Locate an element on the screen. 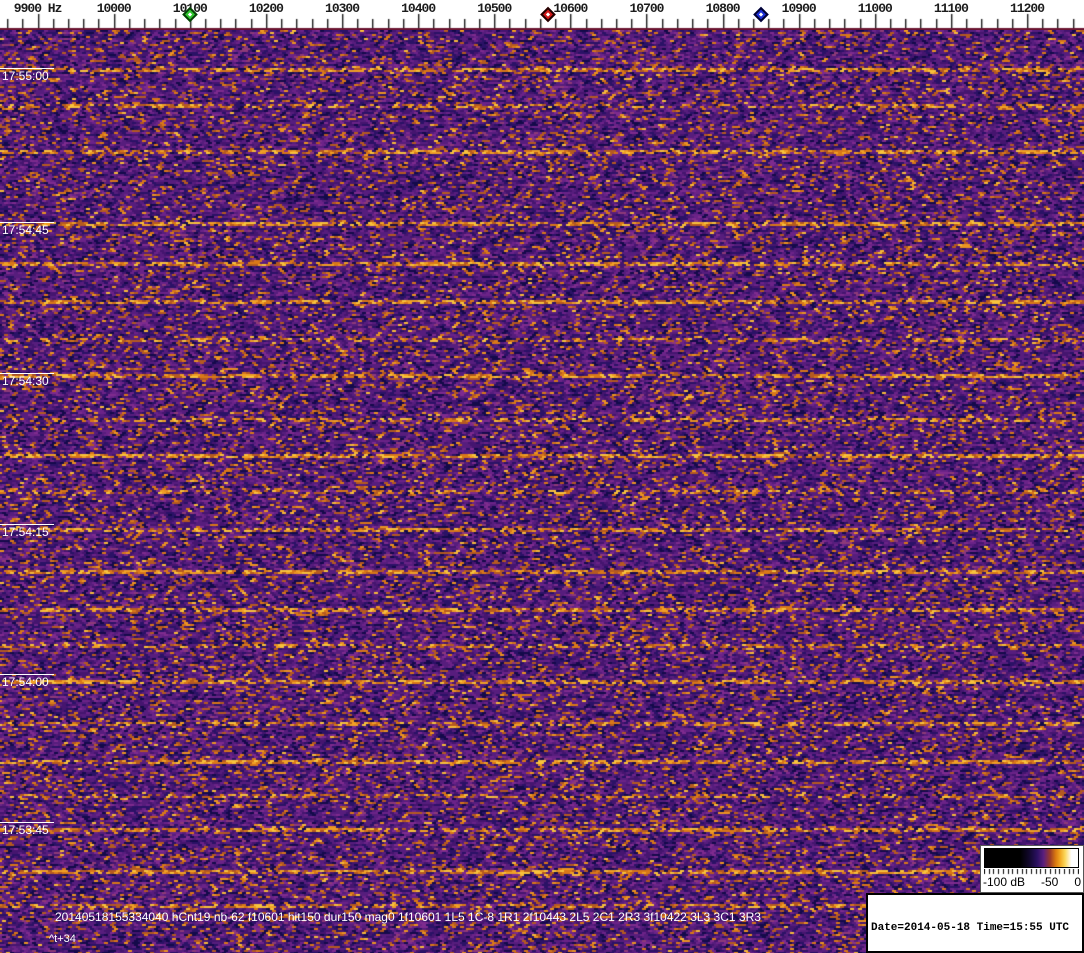  colorbar-label-min: -100 dB is located at coordinates (1004, 882).